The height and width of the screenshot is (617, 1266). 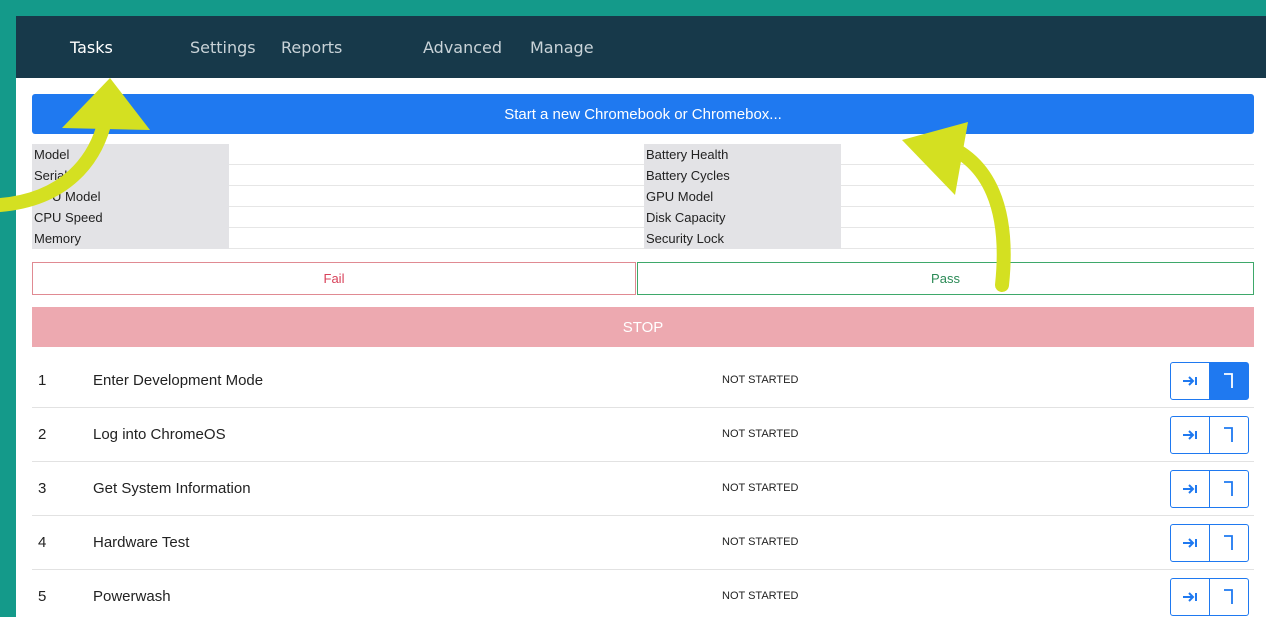 What do you see at coordinates (562, 47) in the screenshot?
I see `nav-tab-manage: Manage` at bounding box center [562, 47].